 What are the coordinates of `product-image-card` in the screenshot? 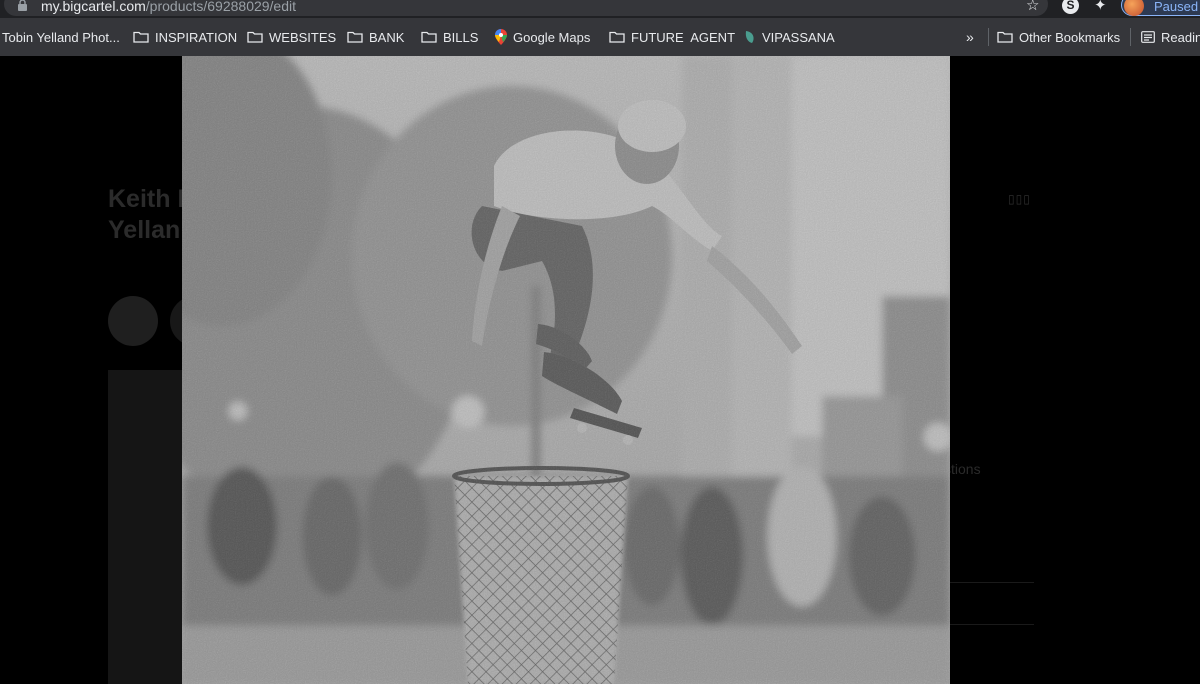 It's located at (148, 527).